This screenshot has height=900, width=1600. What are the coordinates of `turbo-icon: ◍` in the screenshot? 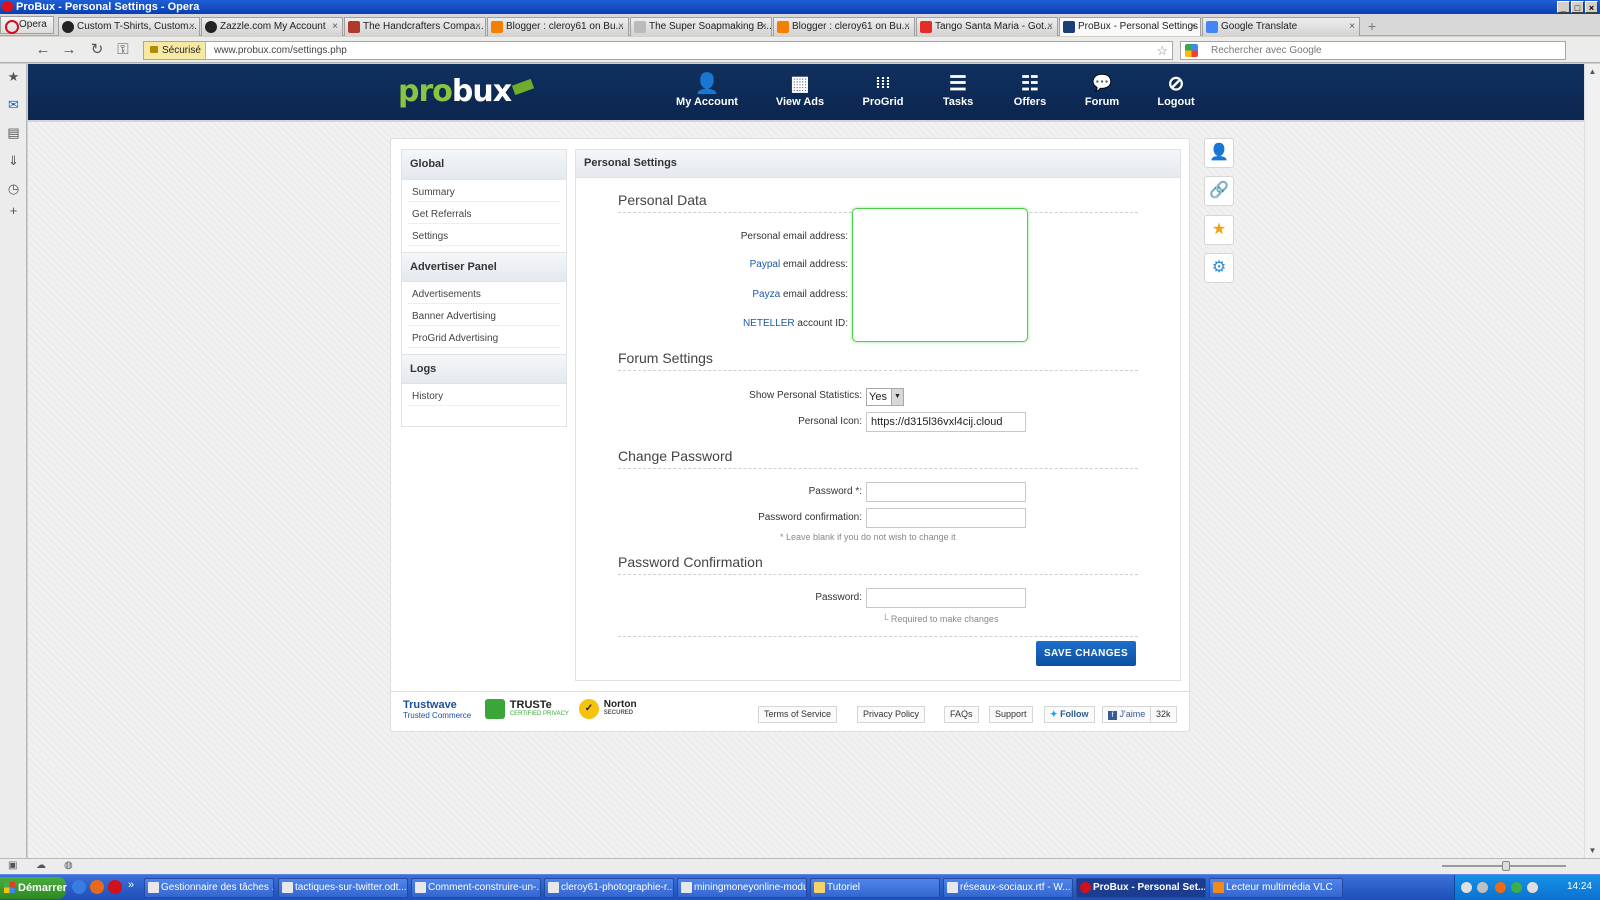 It's located at (68, 865).